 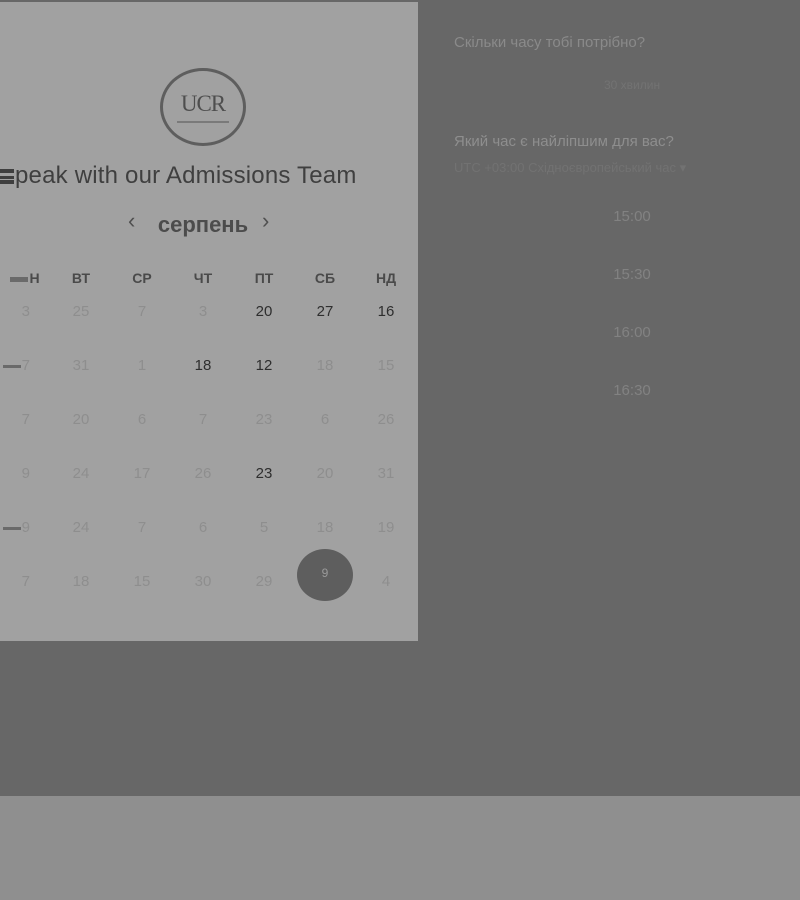 I want to click on day-number: 29, so click(x=264, y=581).